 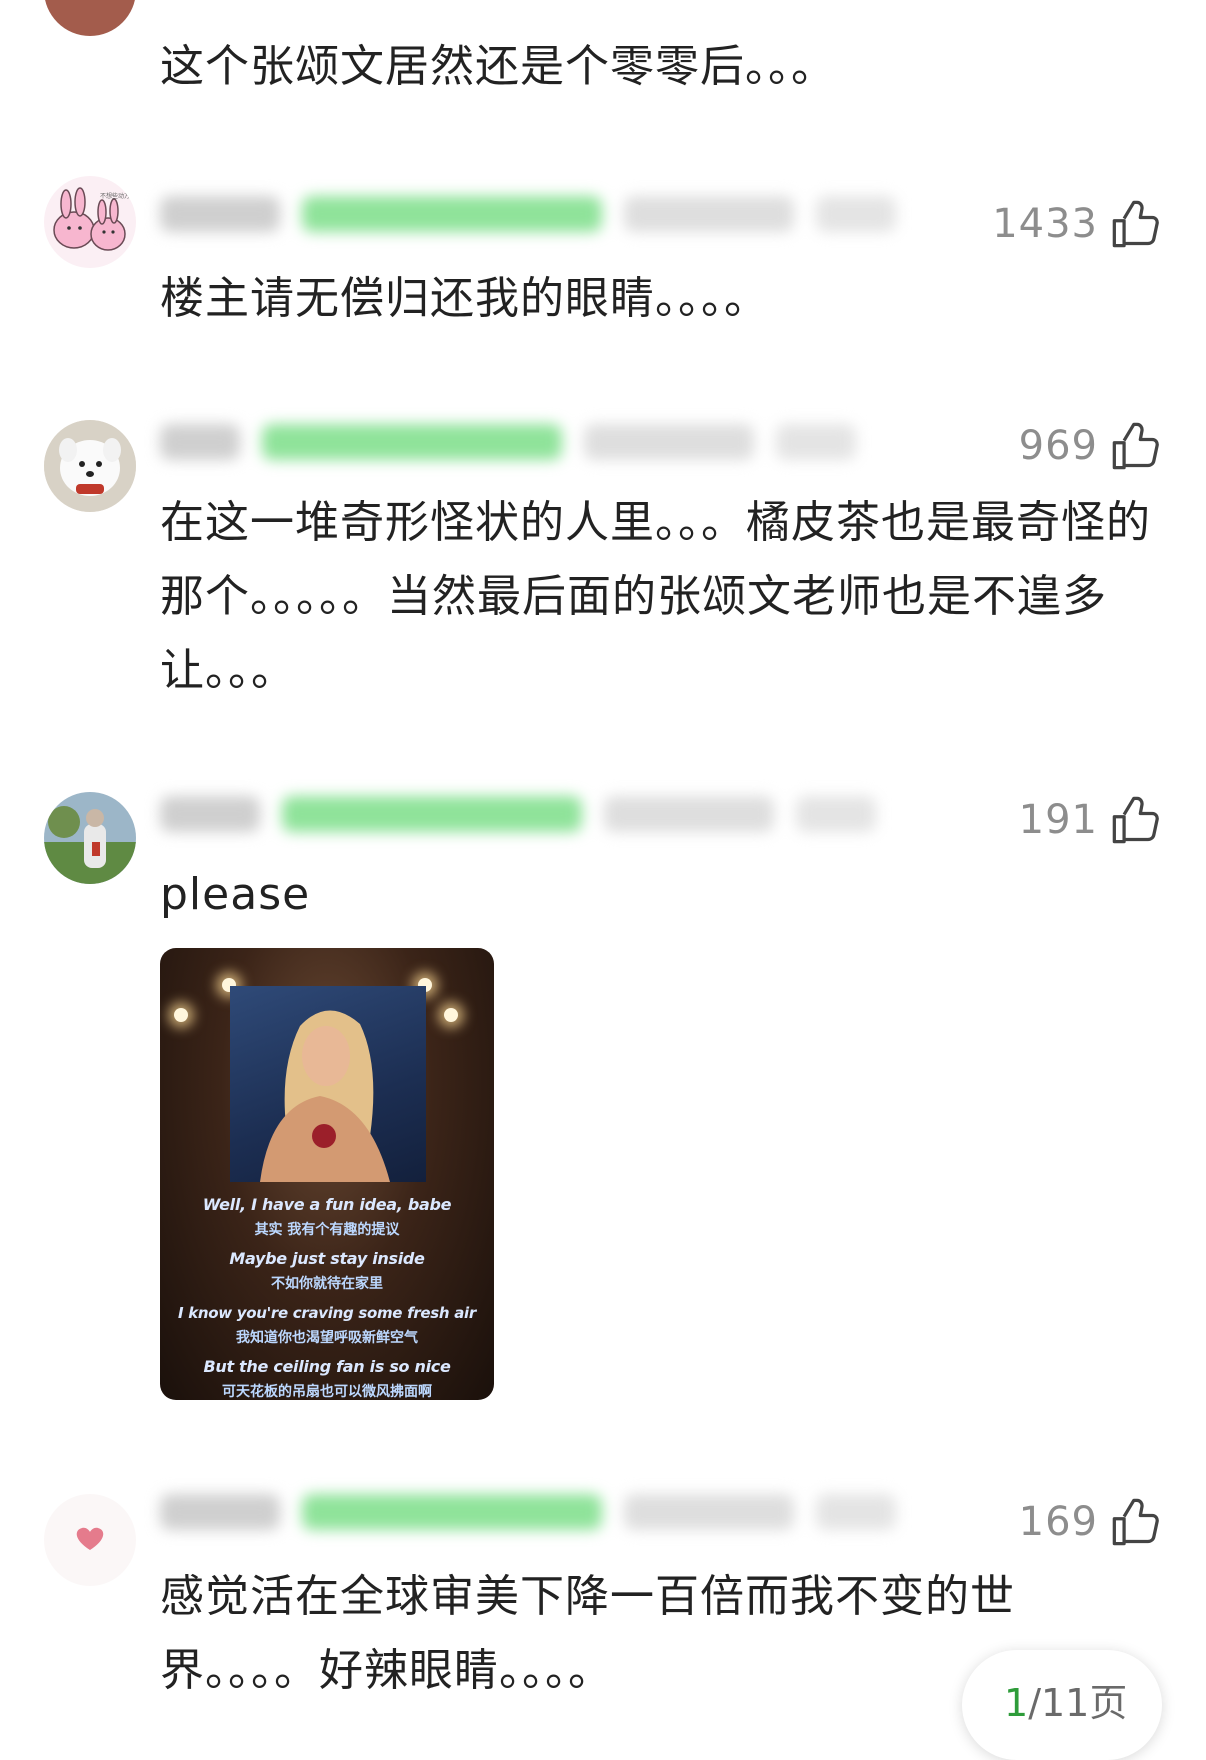 I want to click on like-count: 169, so click(x=1058, y=1522).